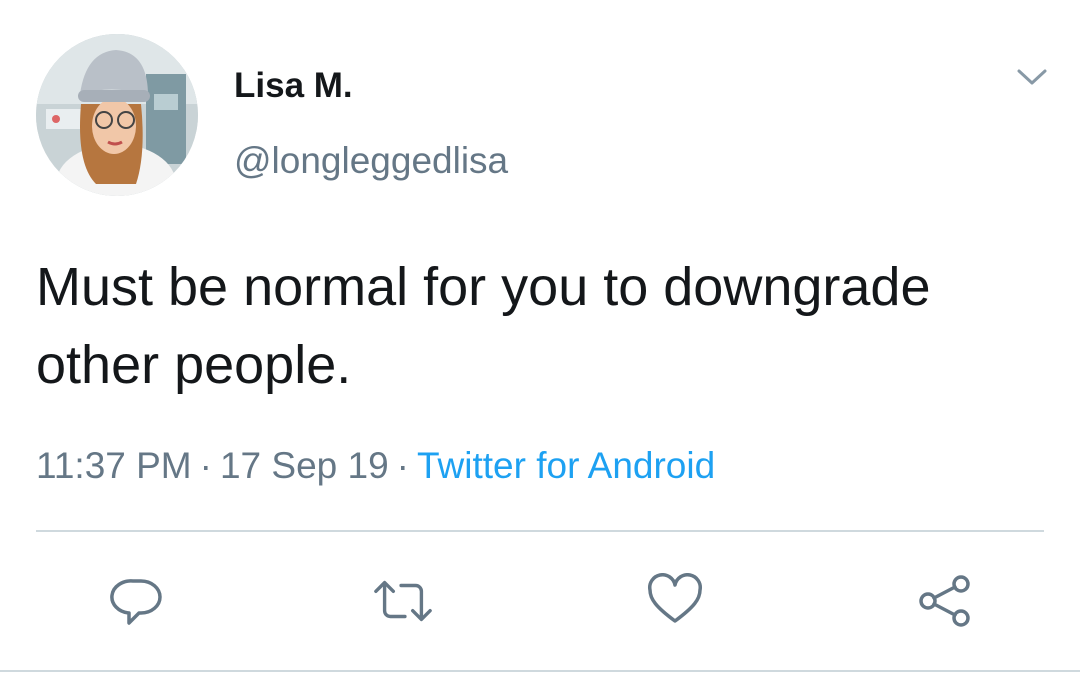  I want to click on tweet-source-link: Twitter for Android, so click(566, 465).